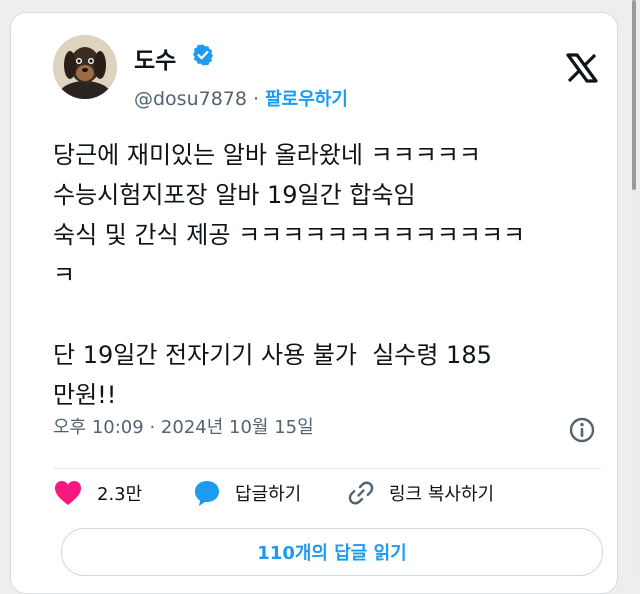 The width and height of the screenshot is (640, 594). I want to click on copy-link-button: 링크 복사하기, so click(420, 493).